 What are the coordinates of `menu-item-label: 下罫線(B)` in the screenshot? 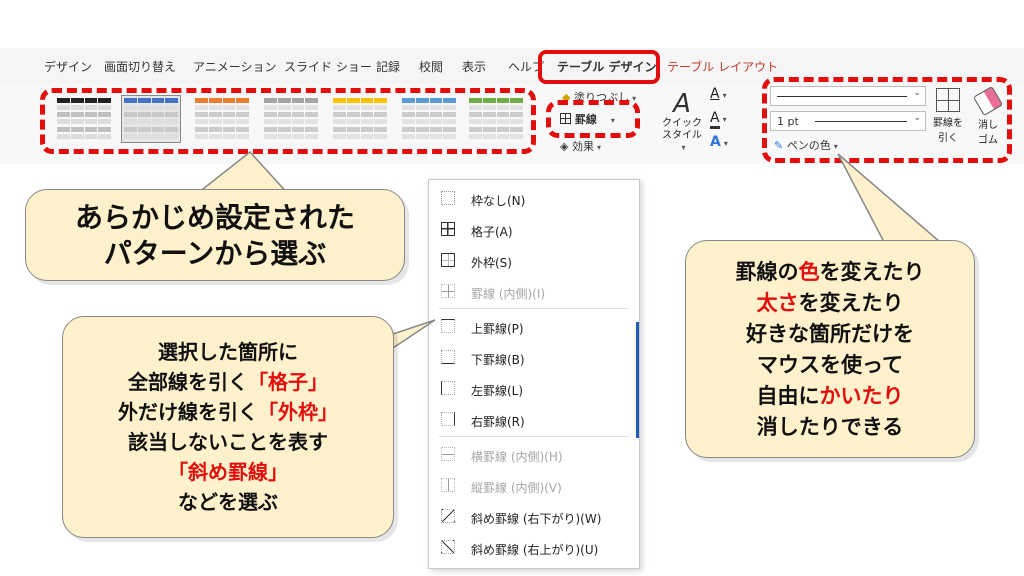 It's located at (498, 360).